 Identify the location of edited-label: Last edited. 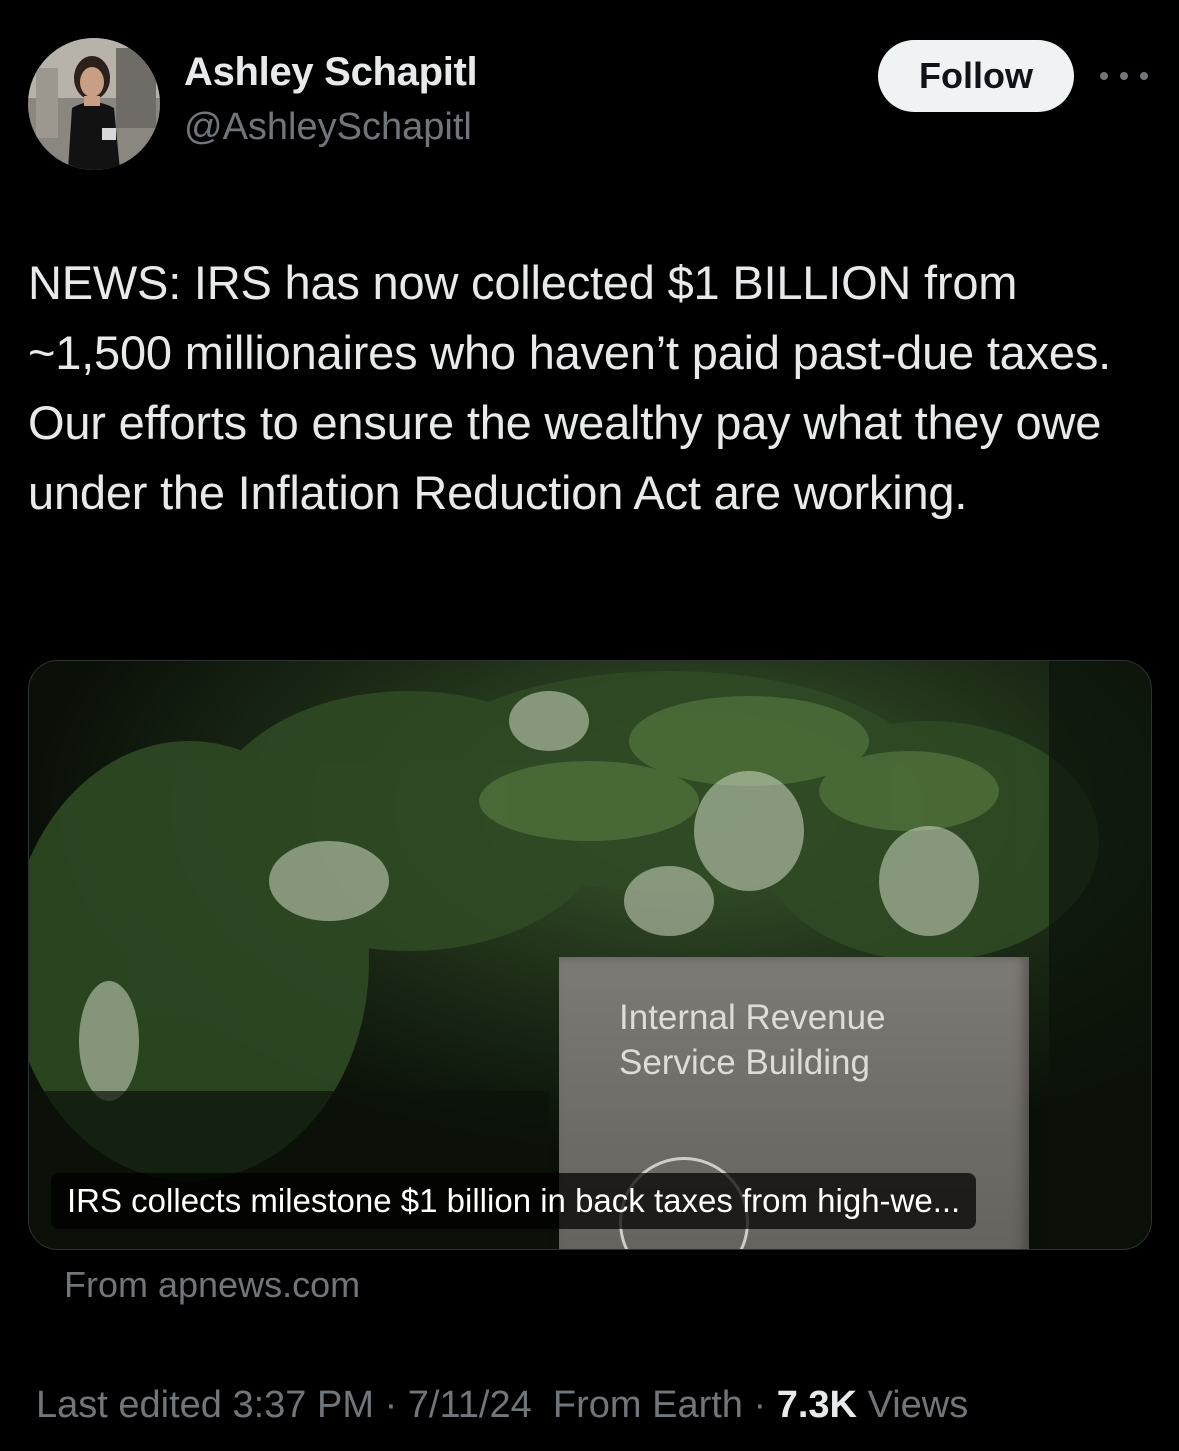
(129, 1405).